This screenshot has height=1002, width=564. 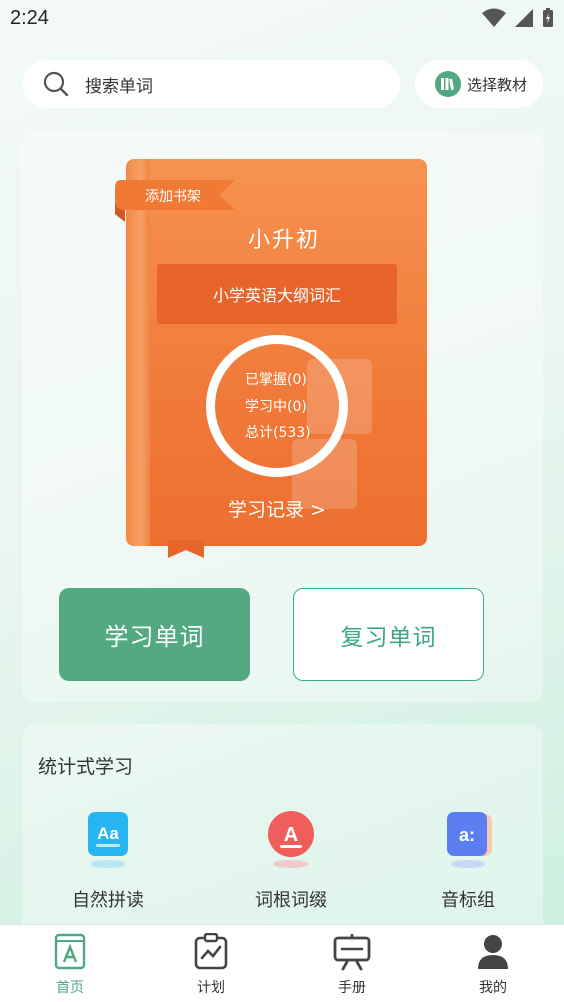 I want to click on study-item-label: 音标组, so click(x=468, y=900).